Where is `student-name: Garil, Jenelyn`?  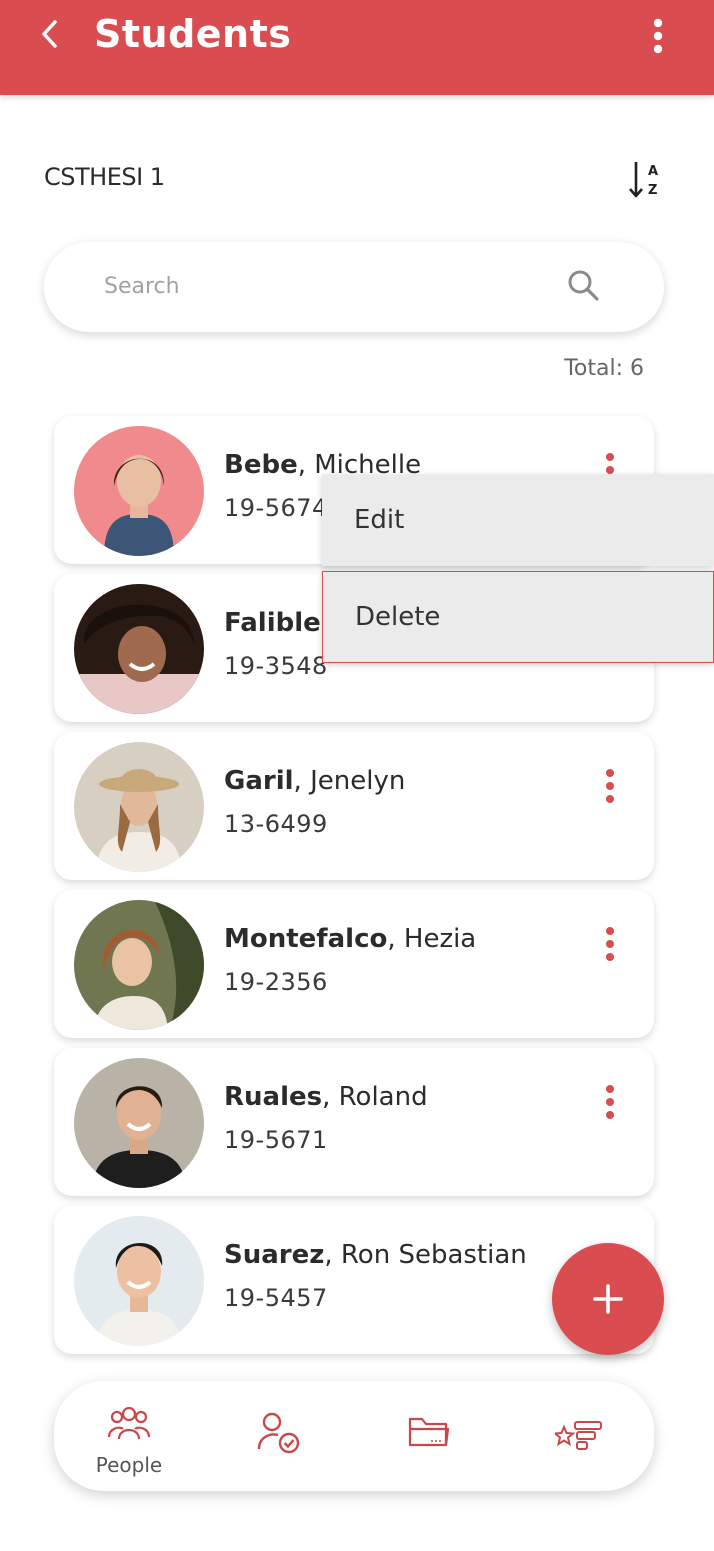
student-name: Garil, Jenelyn is located at coordinates (314, 781).